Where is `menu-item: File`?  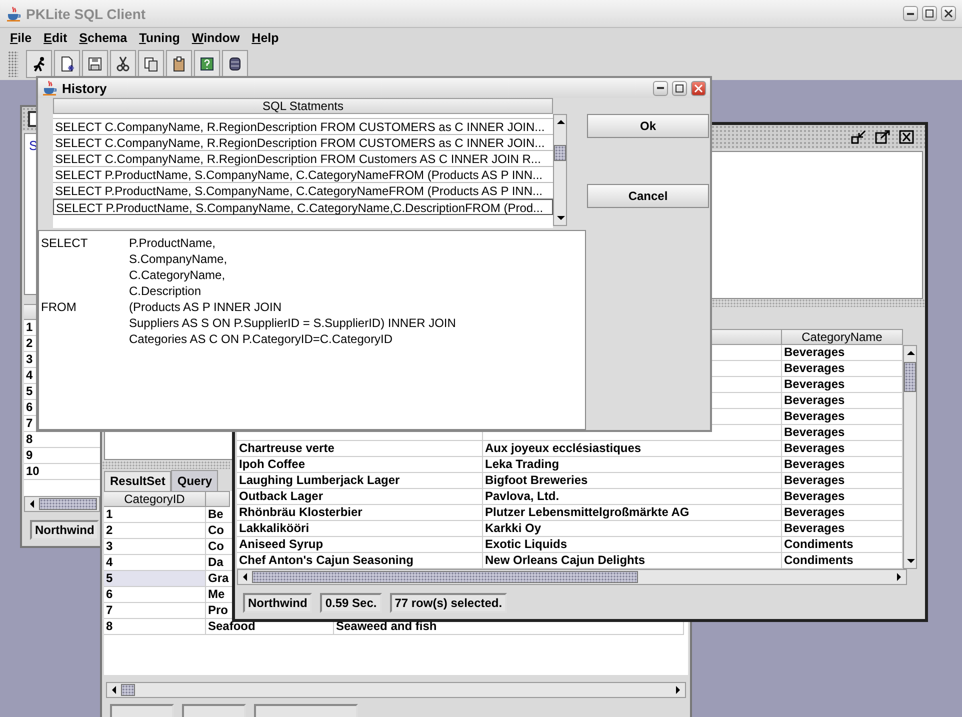 menu-item: File is located at coordinates (21, 38).